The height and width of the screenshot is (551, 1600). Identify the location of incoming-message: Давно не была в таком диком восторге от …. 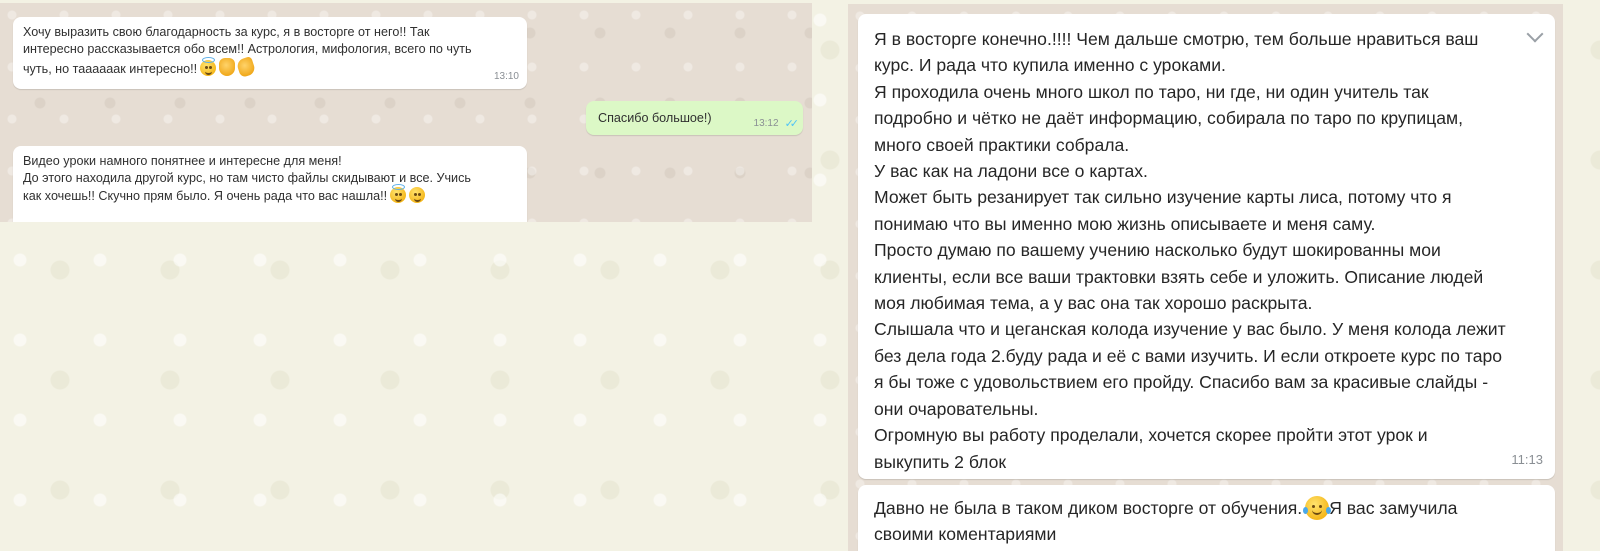
(1206, 518).